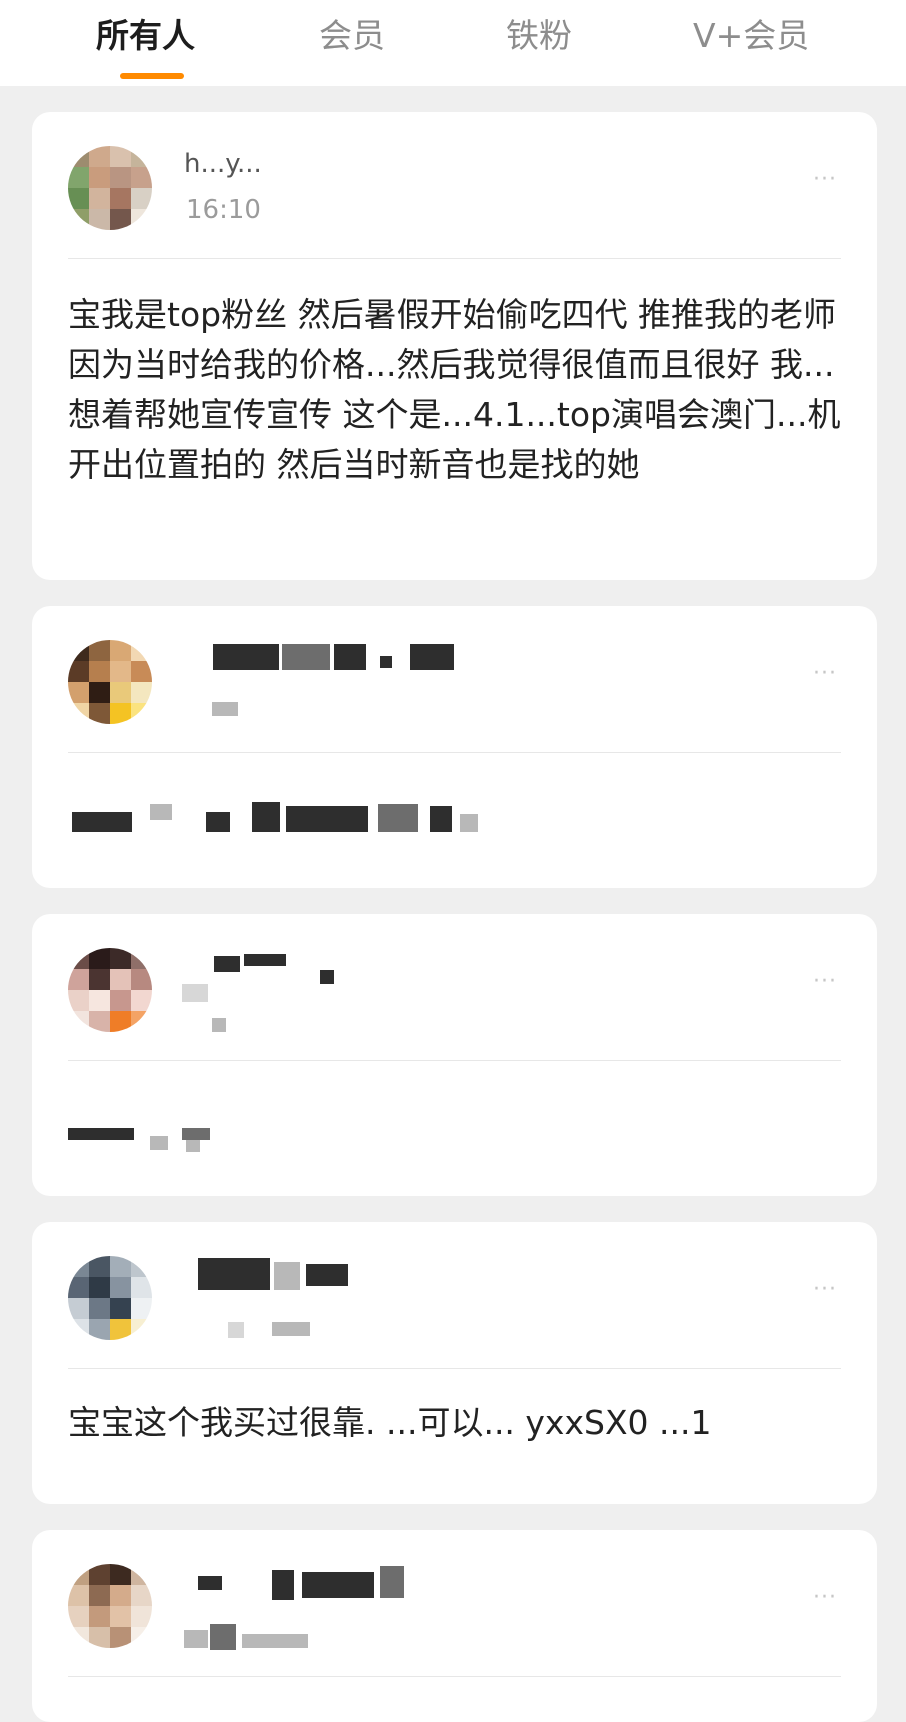 The width and height of the screenshot is (906, 1722). Describe the element at coordinates (751, 36) in the screenshot. I see `tab-vplus-members: V+会员` at that location.